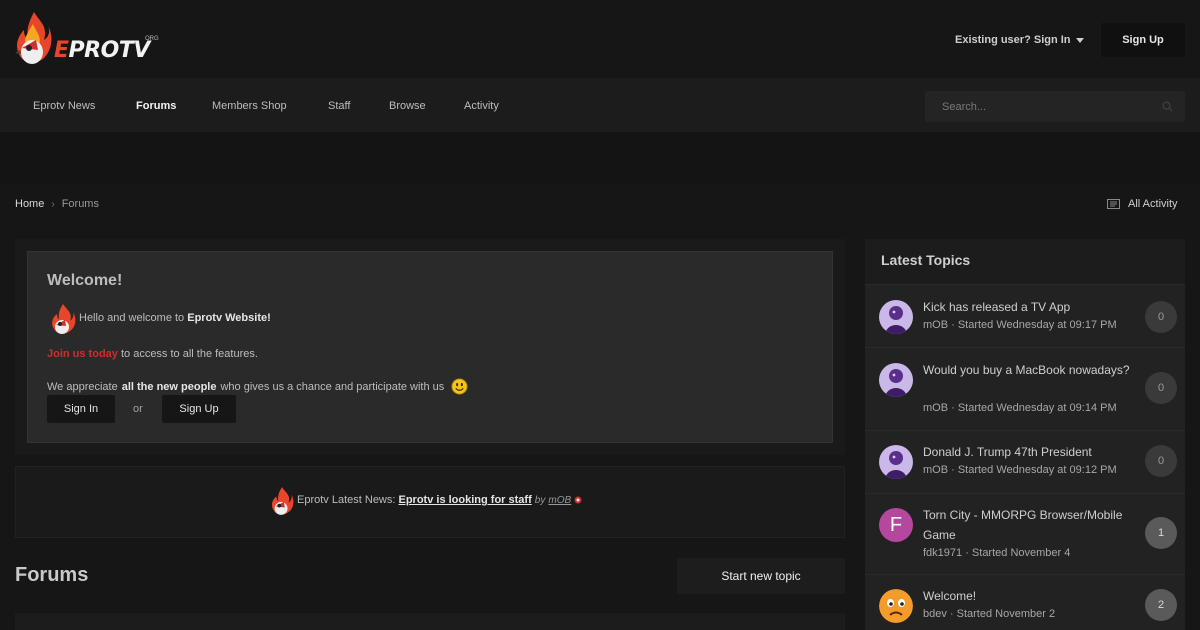  I want to click on chevron-down-icon, so click(1079, 40).